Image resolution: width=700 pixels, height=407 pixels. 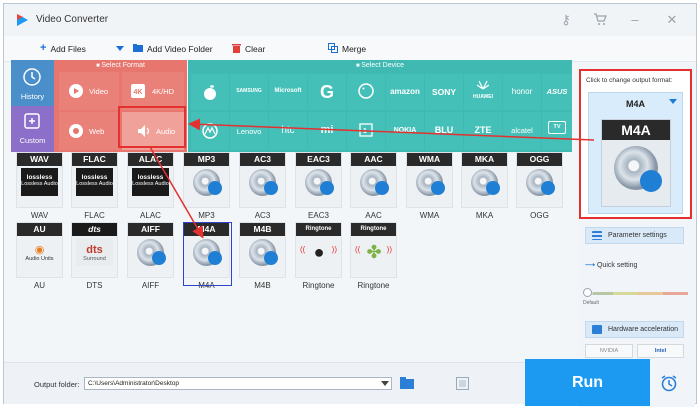 I want to click on arrow-output-to-audio, so click(x=391, y=129).